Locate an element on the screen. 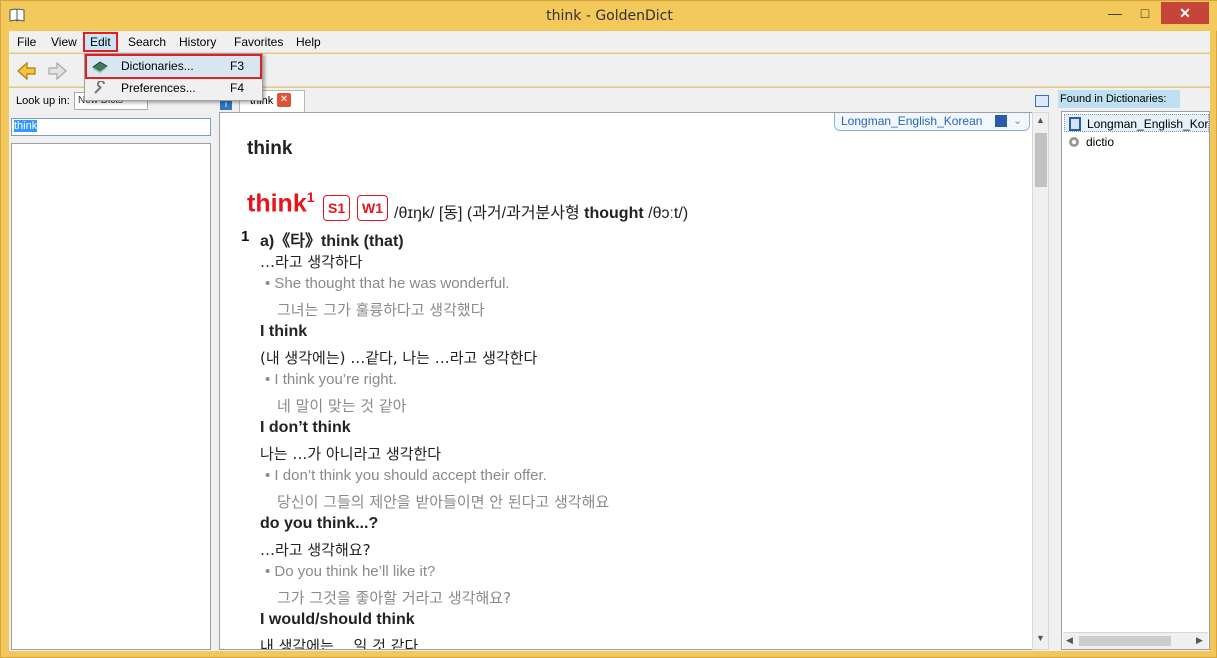  article-line-exko: 그가 그것을 좋아할 거라고 생각해요? is located at coordinates (394, 598).